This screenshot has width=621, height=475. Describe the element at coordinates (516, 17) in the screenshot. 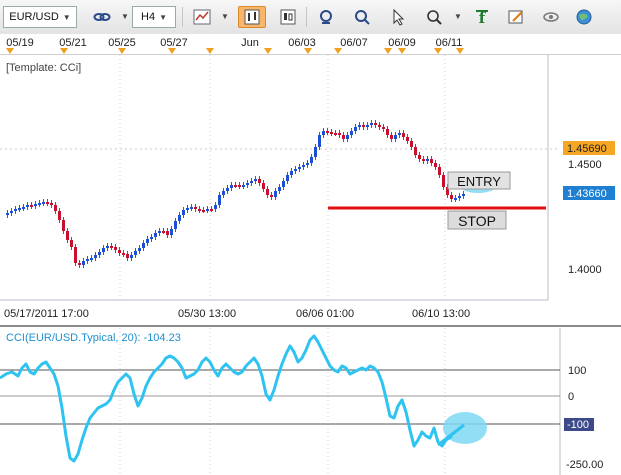

I see `draw-button` at that location.